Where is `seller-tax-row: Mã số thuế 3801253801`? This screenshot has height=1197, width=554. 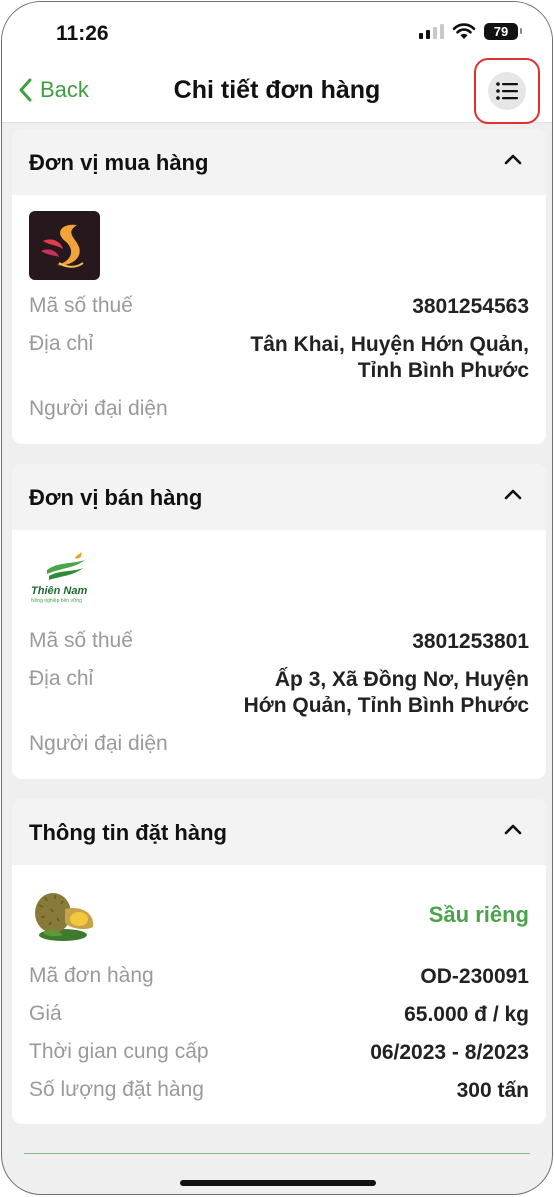 seller-tax-row: Mã số thuế 3801253801 is located at coordinates (279, 642).